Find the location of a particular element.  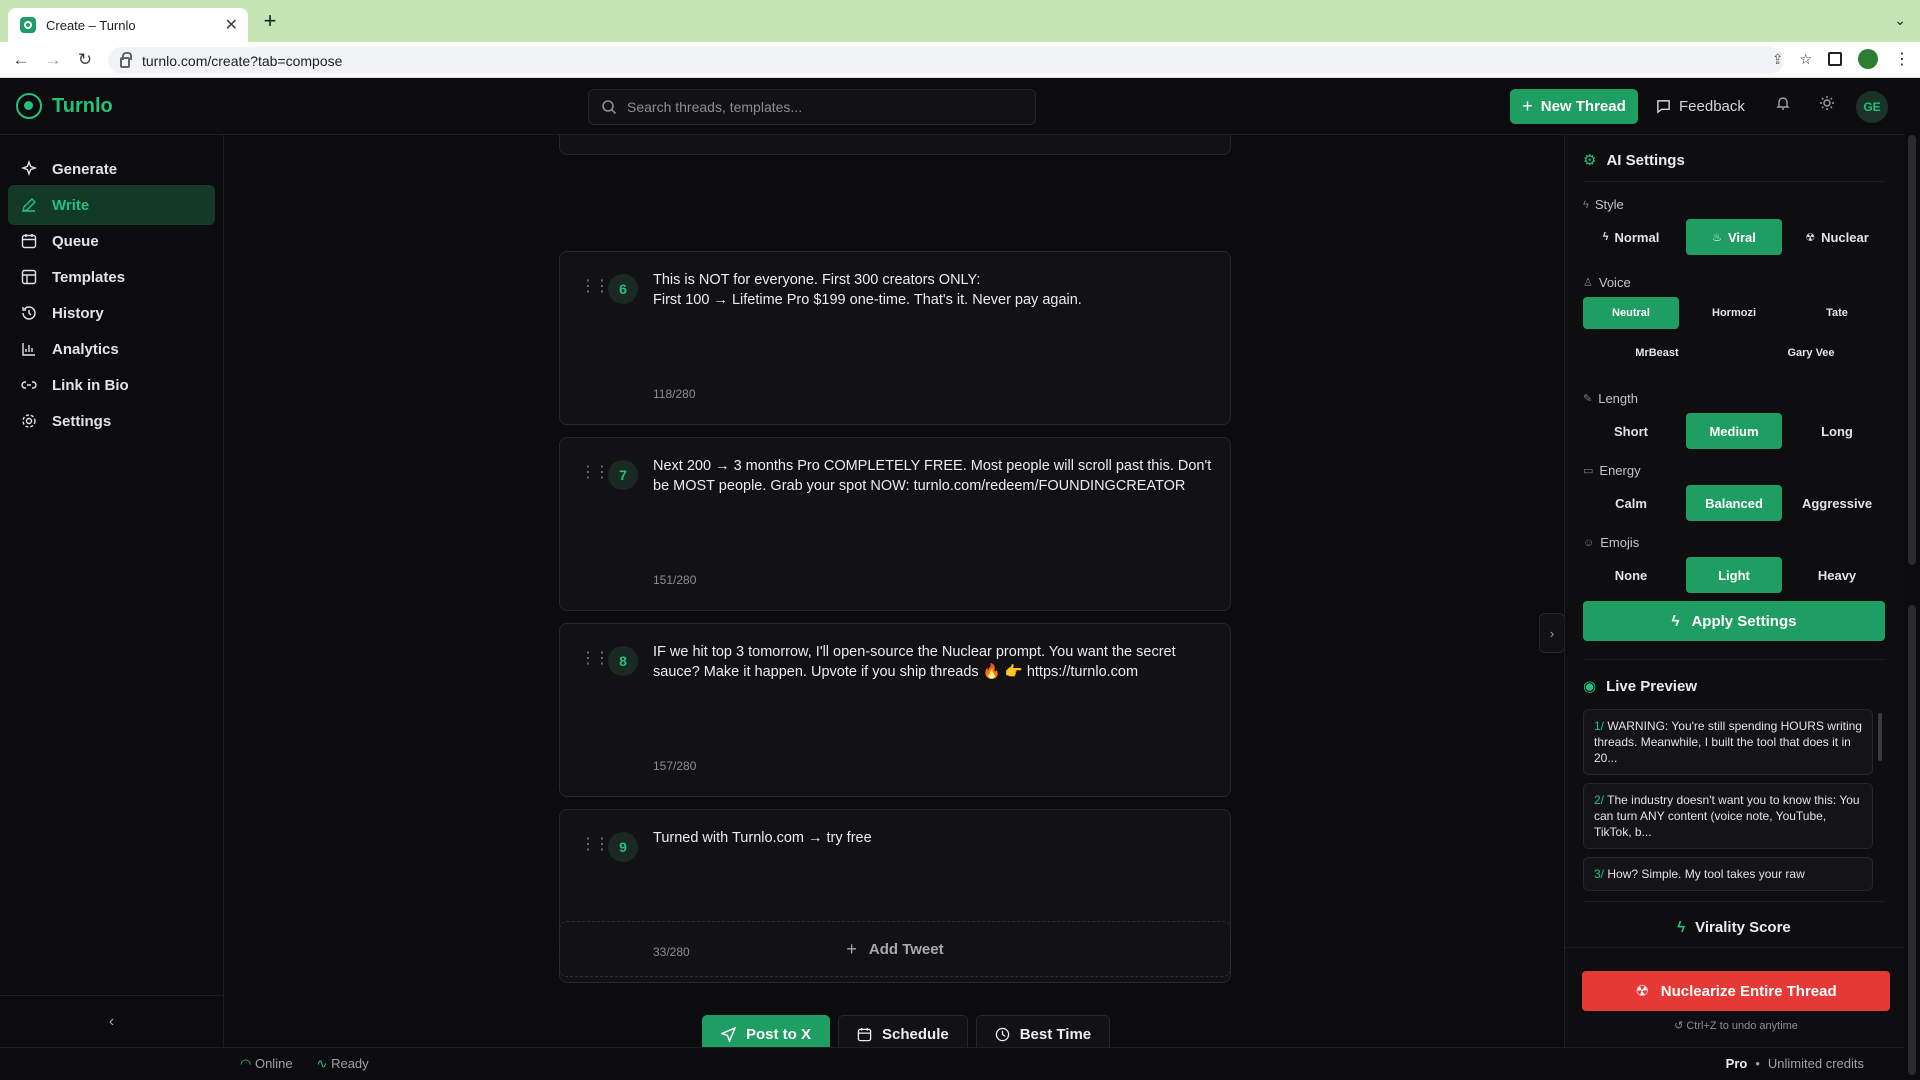

style-normal-option: ϟ Normal is located at coordinates (1631, 237).